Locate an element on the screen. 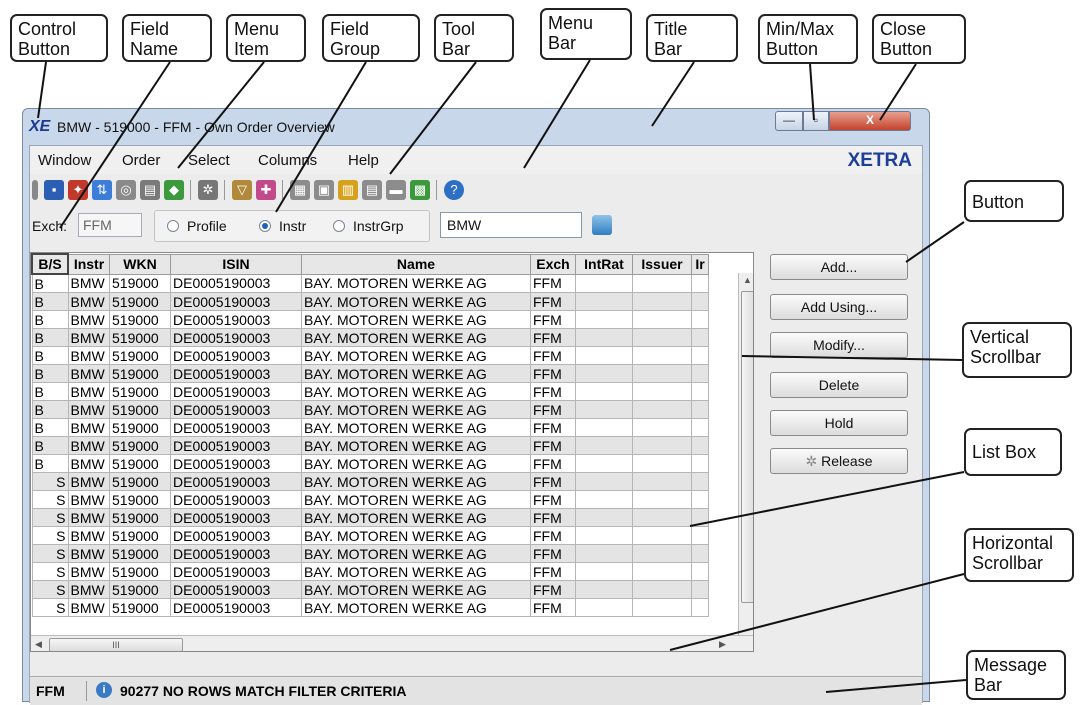  vertical-scrollbar: ▲ is located at coordinates (745, 454).